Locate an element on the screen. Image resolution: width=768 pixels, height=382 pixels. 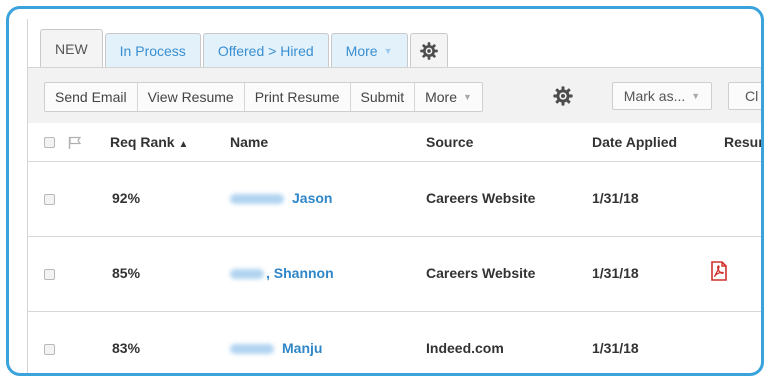
more-actions-button: More ▼ is located at coordinates (448, 97).